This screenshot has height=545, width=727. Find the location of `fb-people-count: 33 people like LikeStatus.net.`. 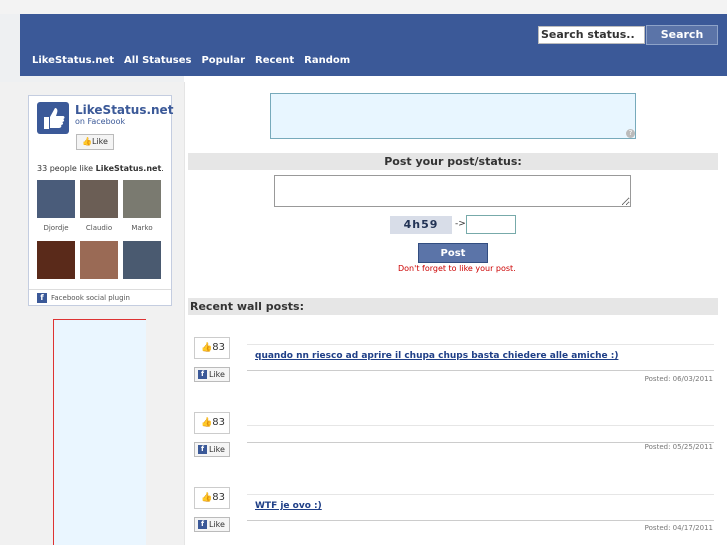

fb-people-count: 33 people like LikeStatus.net. is located at coordinates (100, 168).